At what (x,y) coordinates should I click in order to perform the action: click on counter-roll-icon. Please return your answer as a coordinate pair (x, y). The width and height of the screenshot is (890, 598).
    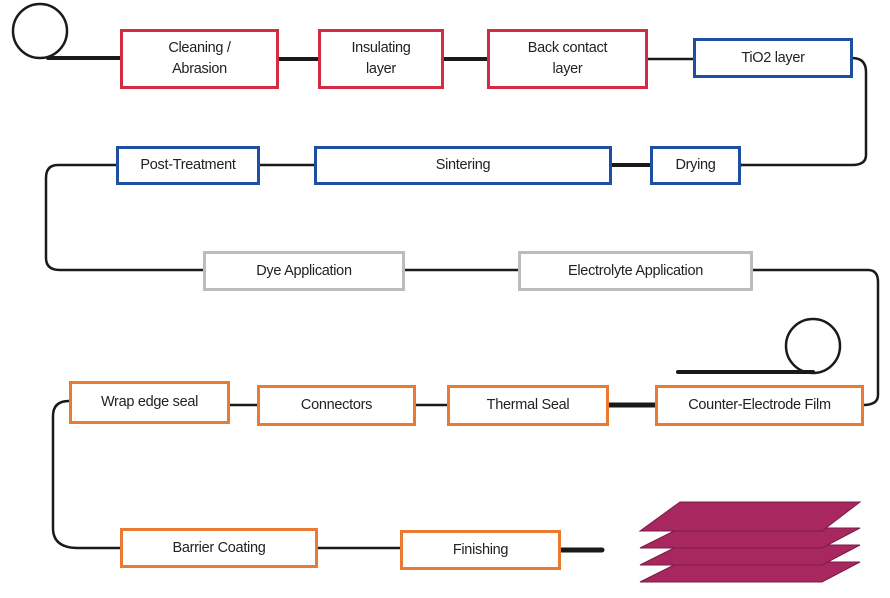
    Looking at the image, I should click on (813, 346).